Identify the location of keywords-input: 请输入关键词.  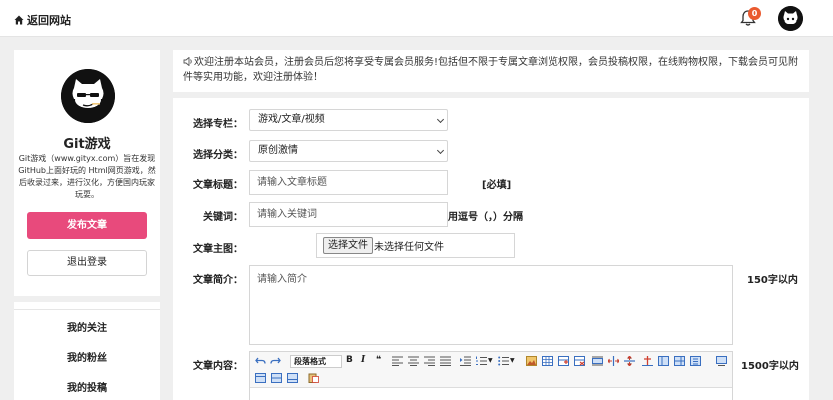
(348, 214).